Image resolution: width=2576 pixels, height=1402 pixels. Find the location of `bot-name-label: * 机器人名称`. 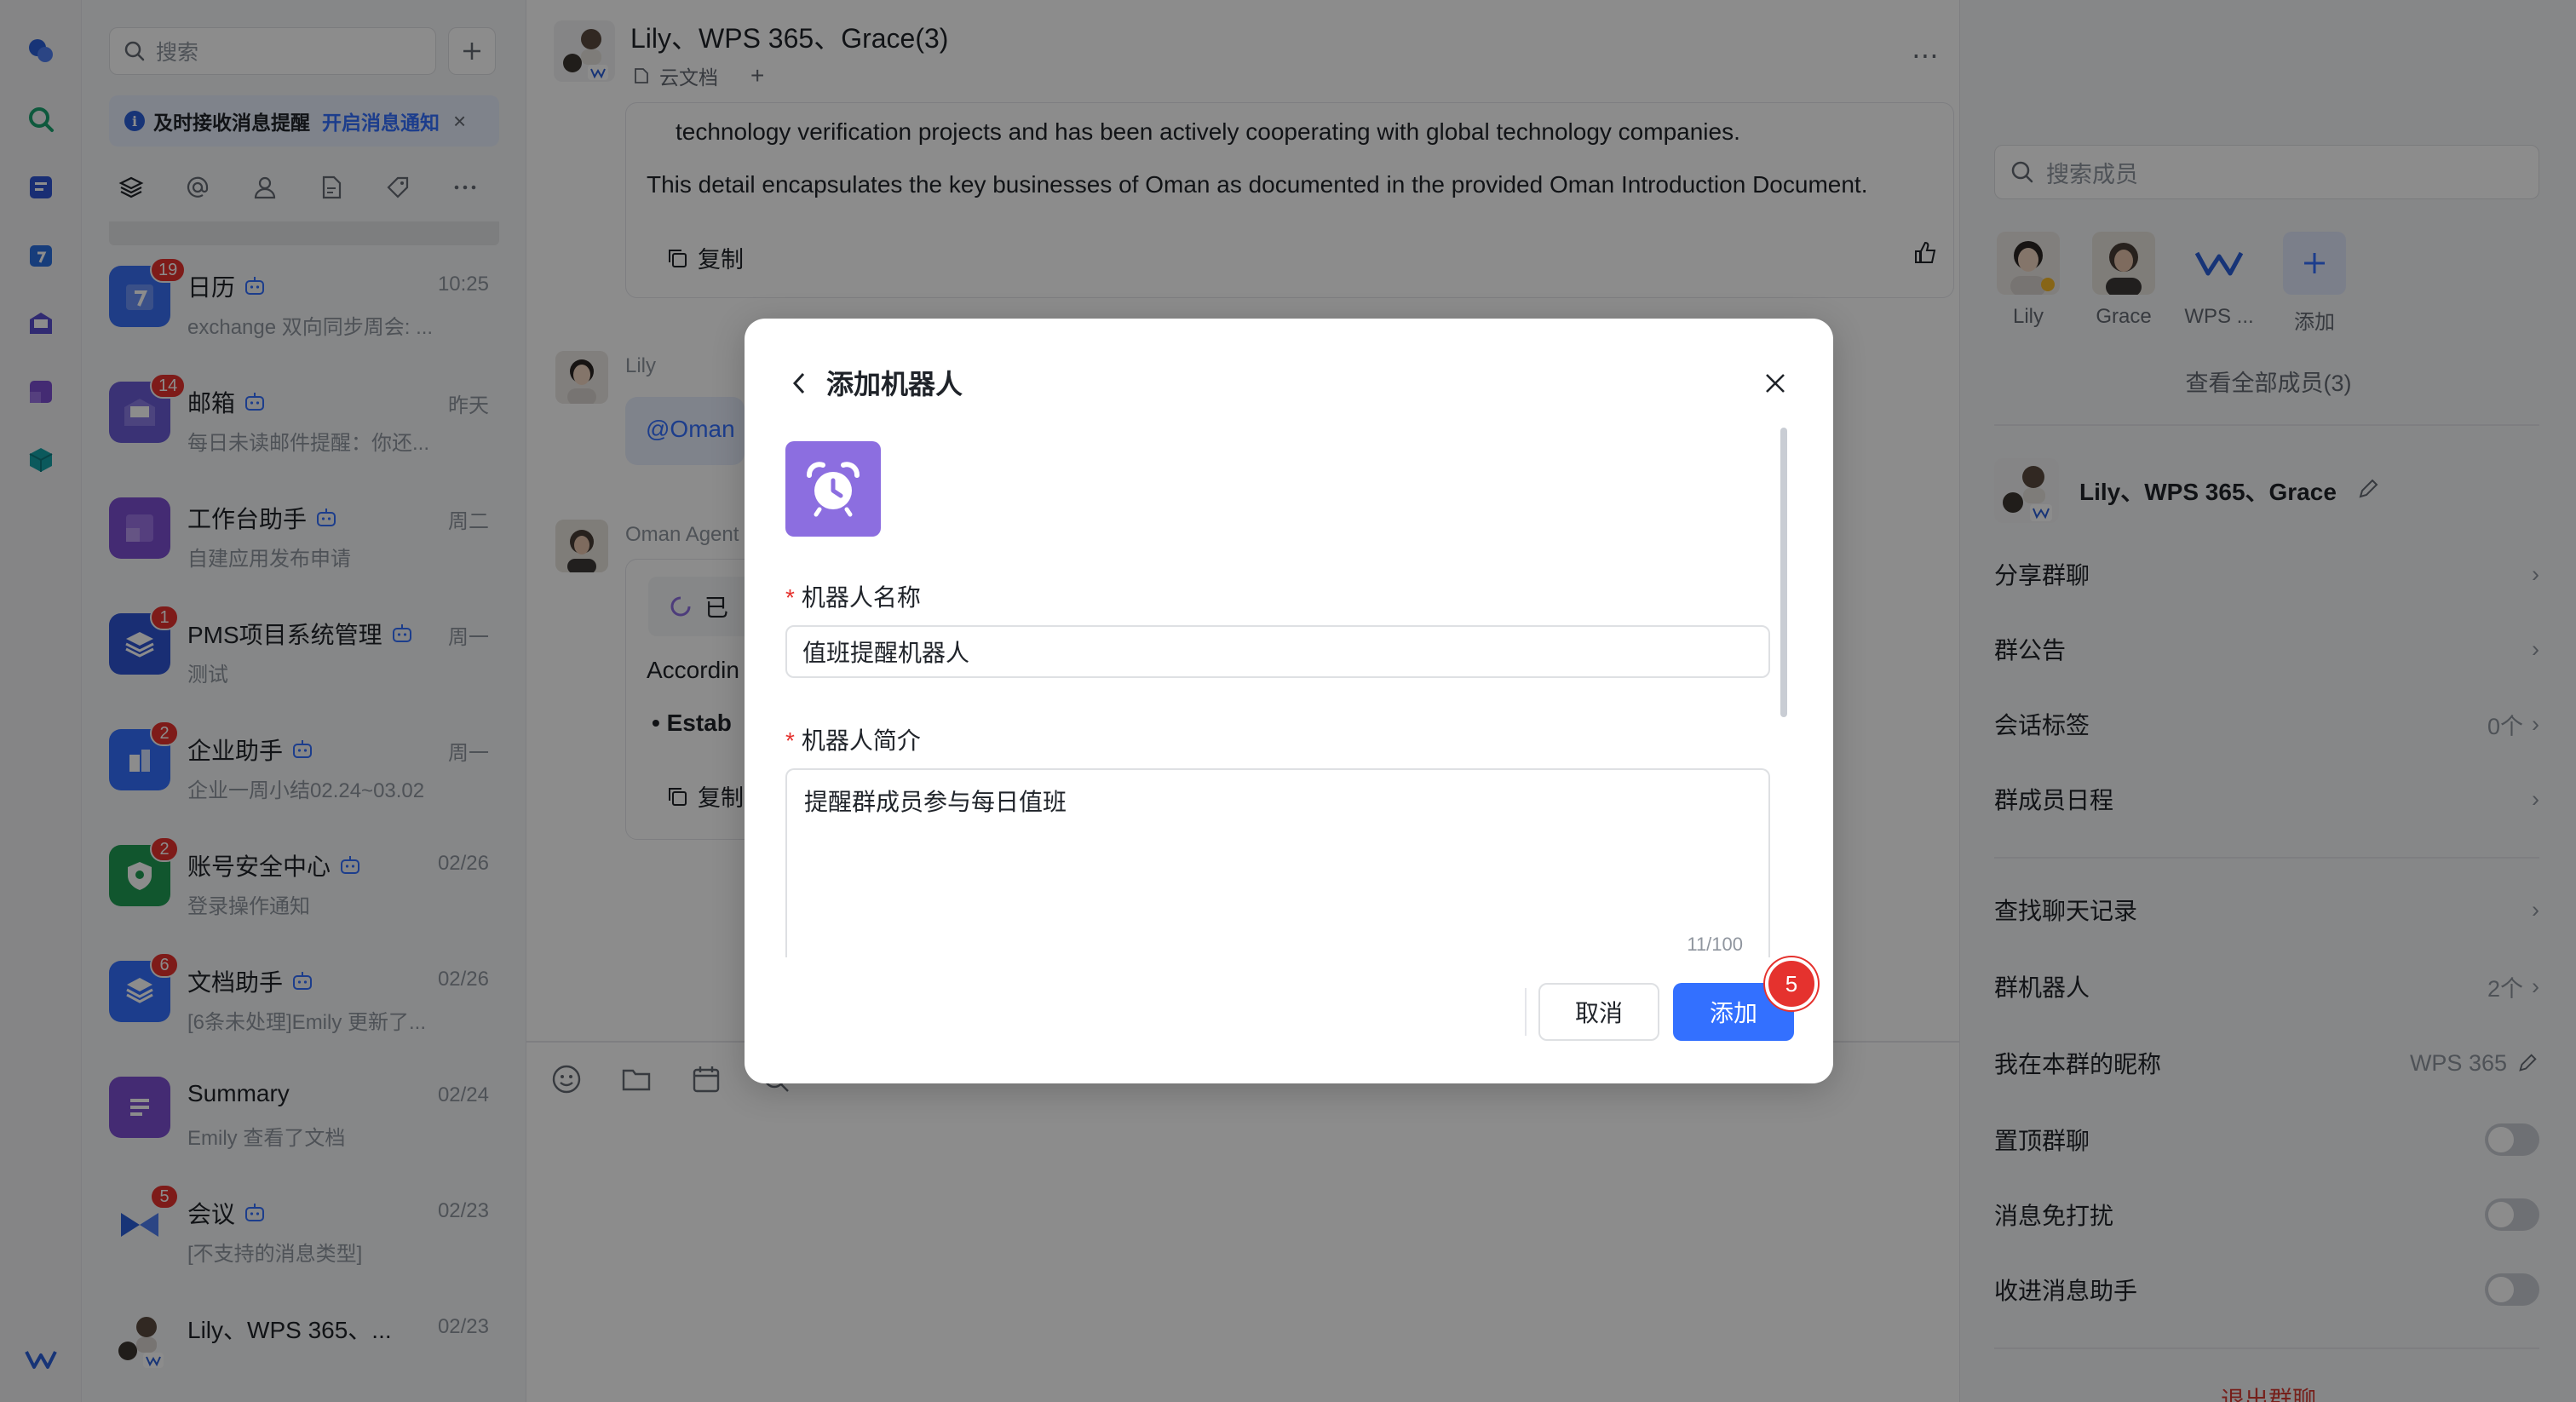

bot-name-label: * 机器人名称 is located at coordinates (853, 597).